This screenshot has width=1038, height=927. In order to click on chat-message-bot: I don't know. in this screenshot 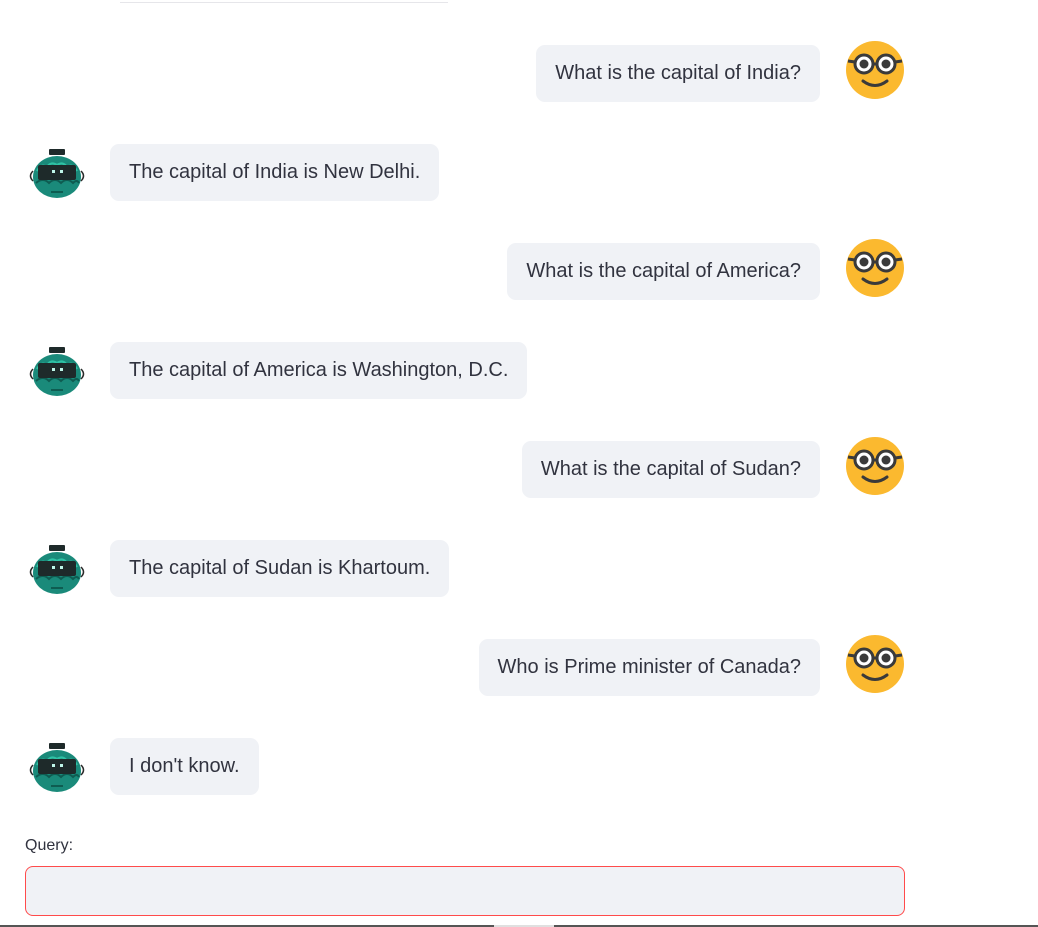, I will do `click(184, 766)`.